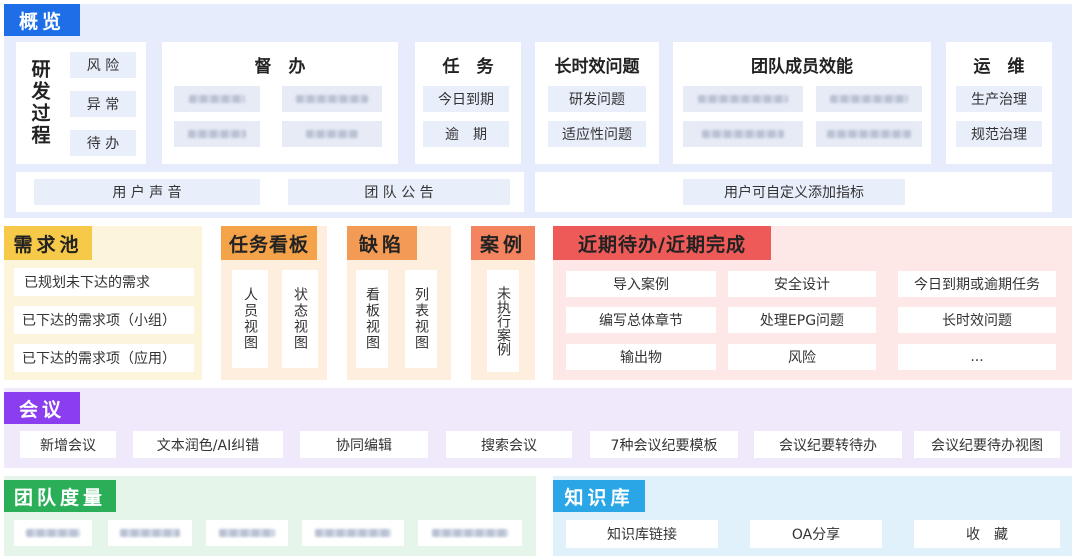 The height and width of the screenshot is (560, 1080). Describe the element at coordinates (662, 243) in the screenshot. I see `recent-tag: 近期待办/近期完成` at that location.